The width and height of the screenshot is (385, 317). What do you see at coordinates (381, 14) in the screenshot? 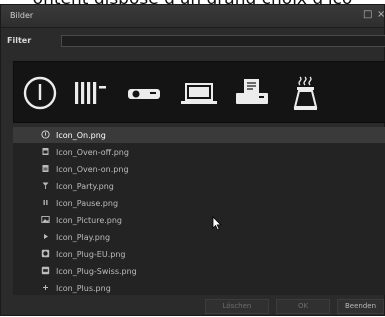
I see `close-button: ×` at bounding box center [381, 14].